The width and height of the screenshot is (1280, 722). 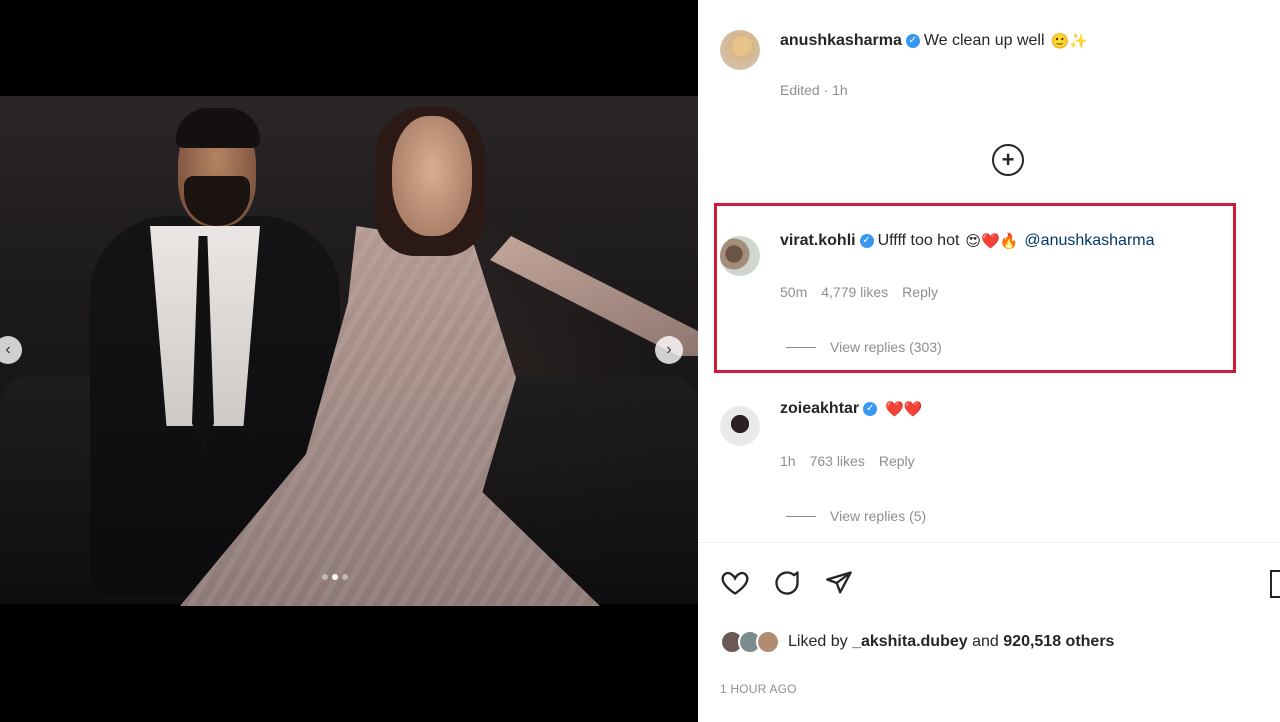 What do you see at coordinates (854, 292) in the screenshot?
I see `comment-likes: 4,779 likes` at bounding box center [854, 292].